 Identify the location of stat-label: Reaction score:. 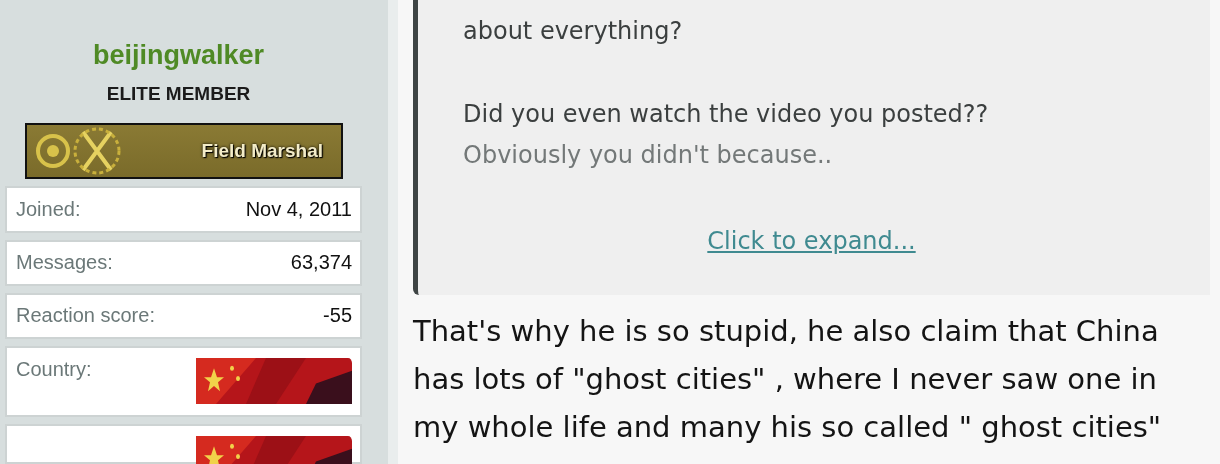
(85, 316).